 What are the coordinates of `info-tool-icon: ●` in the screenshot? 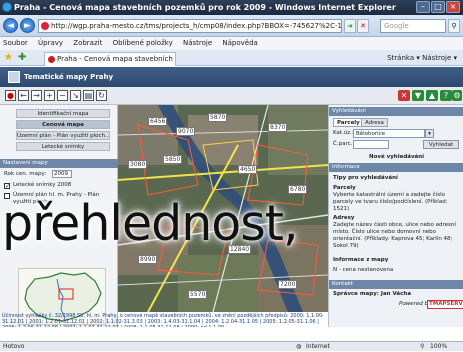 It's located at (10, 95).